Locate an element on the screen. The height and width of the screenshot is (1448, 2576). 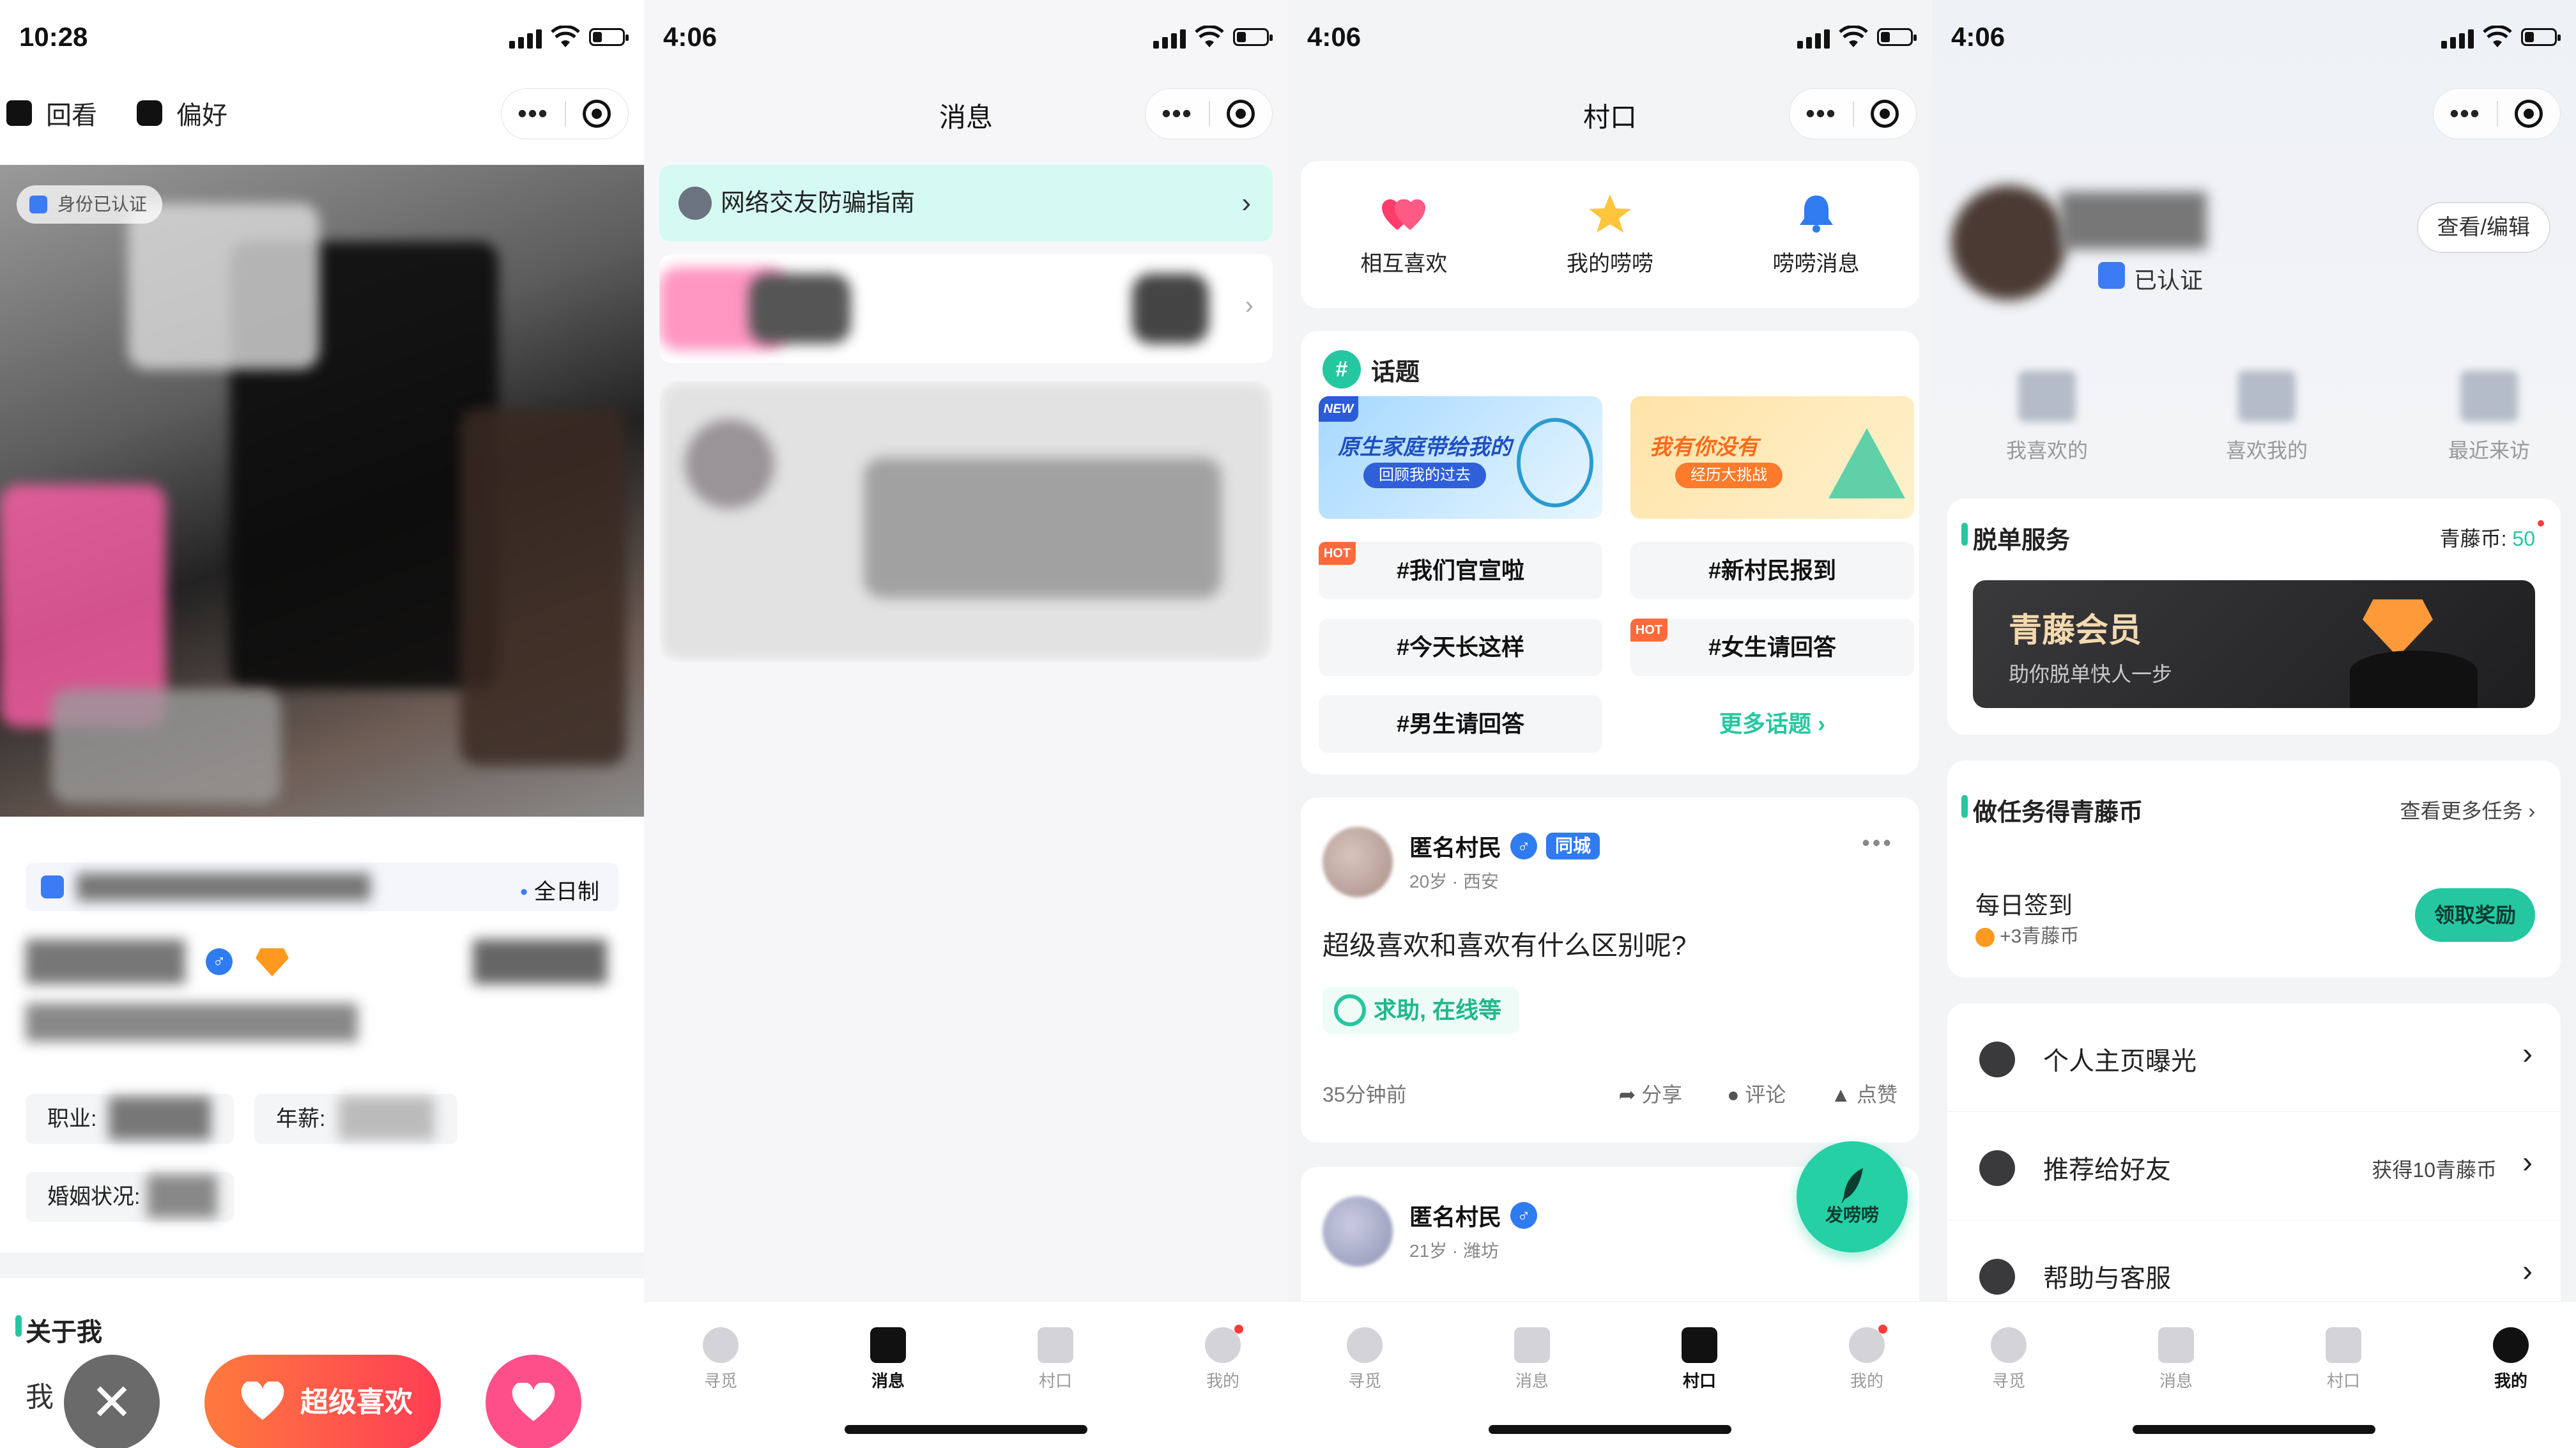
verified-label: 已认证 is located at coordinates (2169, 280).